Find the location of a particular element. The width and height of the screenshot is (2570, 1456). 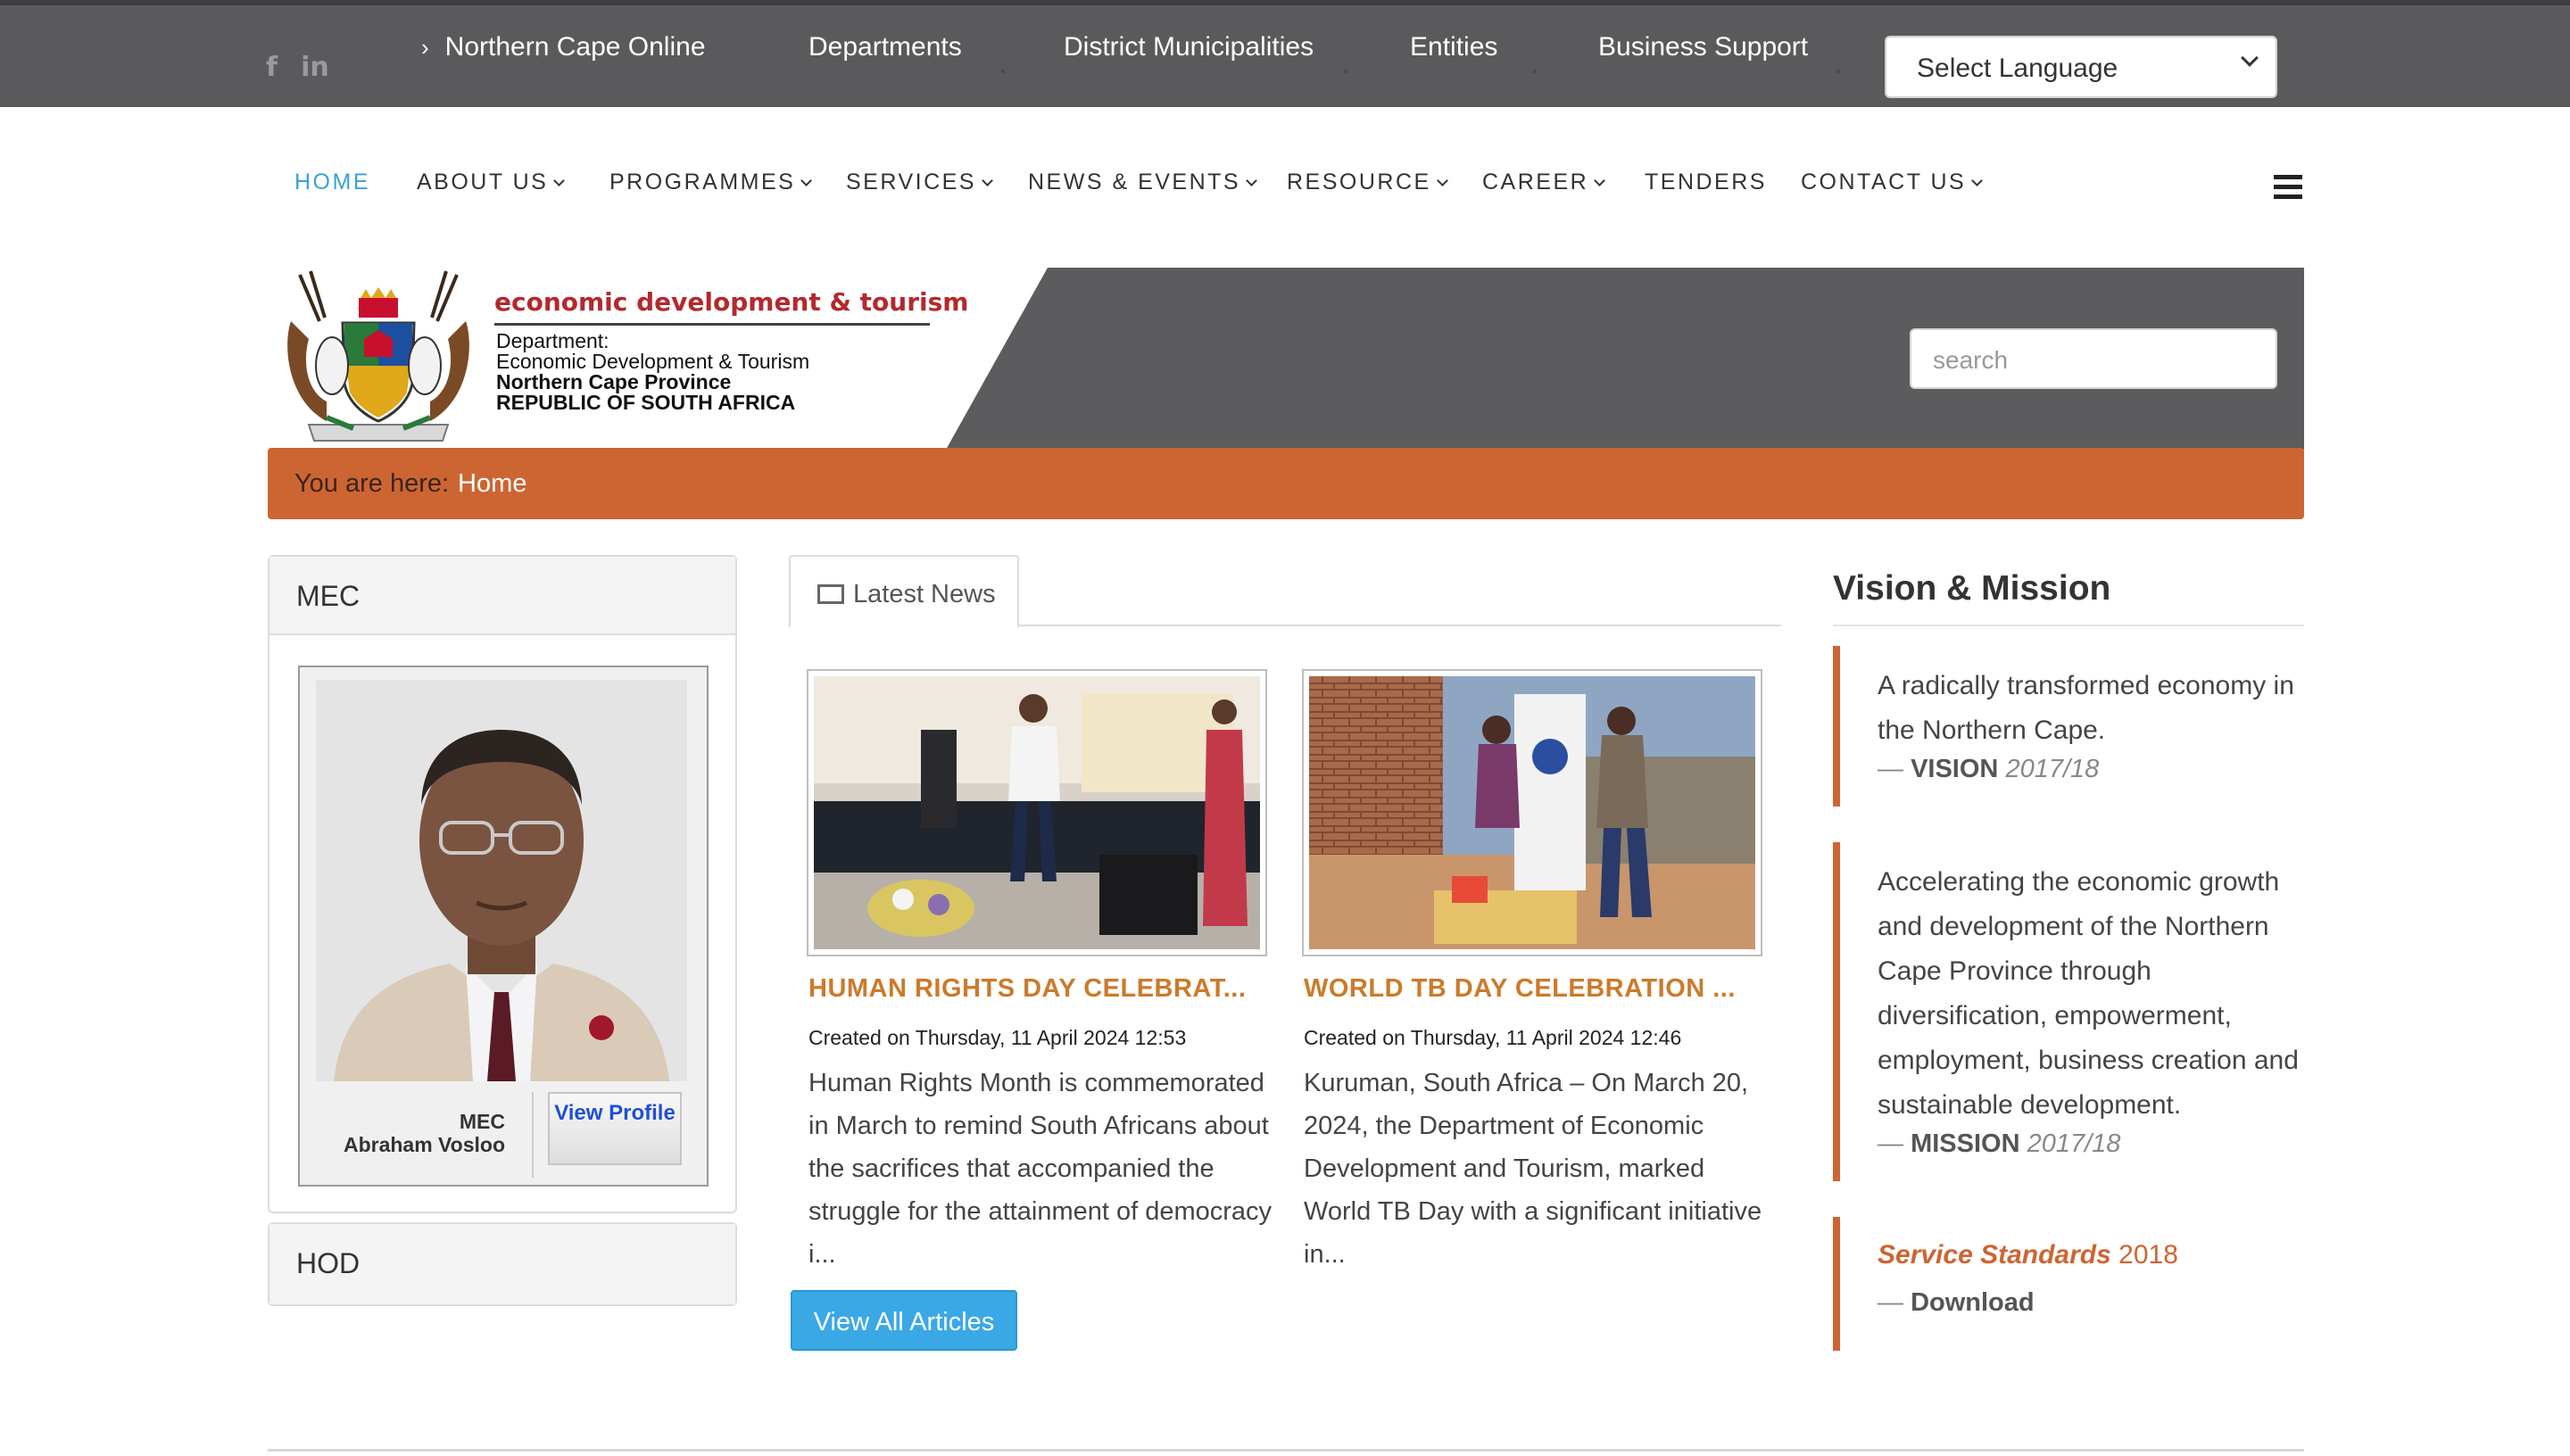

mec-panel: MEC MEC Abraham Vosloo View Profile is located at coordinates (502, 884).